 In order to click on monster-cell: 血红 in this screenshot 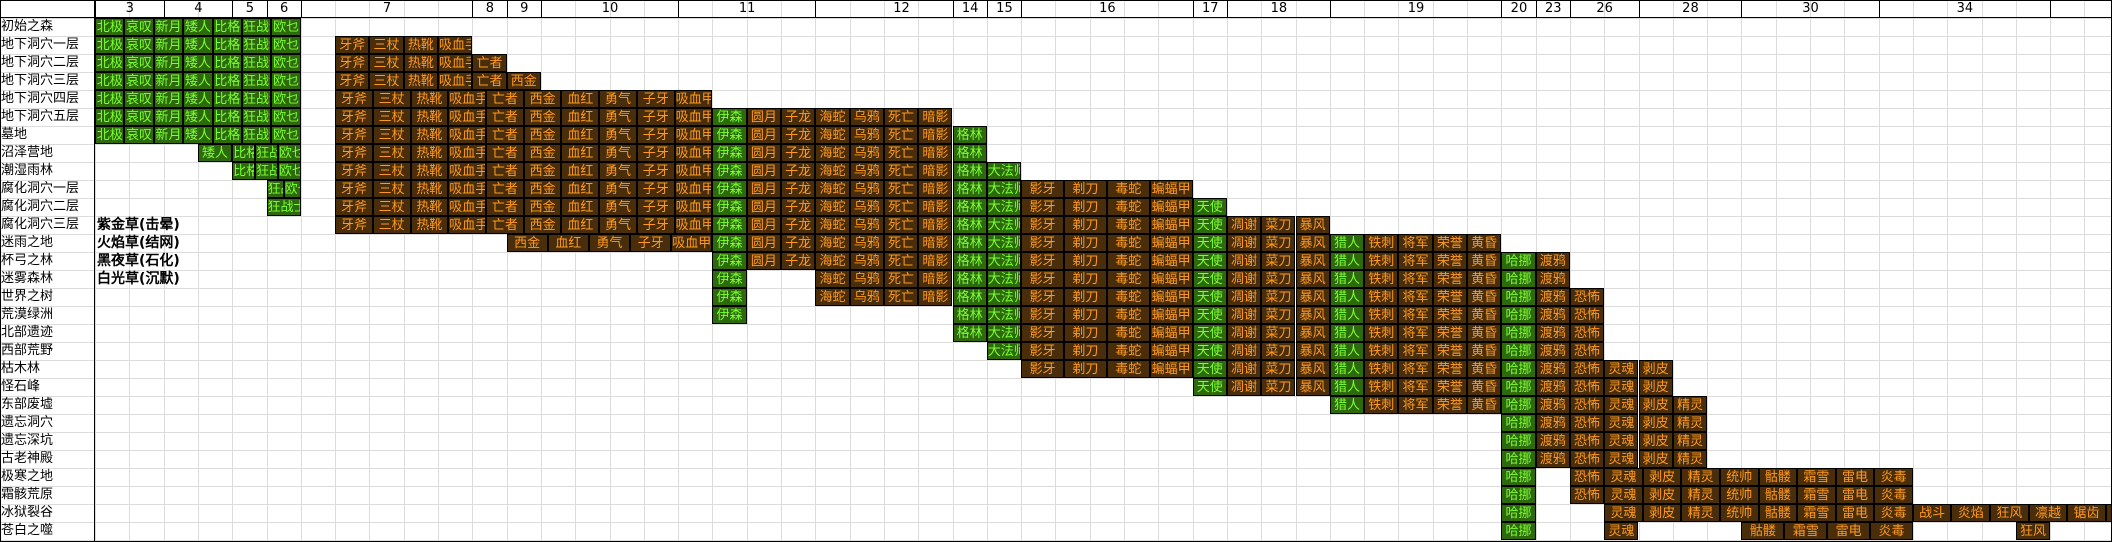, I will do `click(580, 153)`.